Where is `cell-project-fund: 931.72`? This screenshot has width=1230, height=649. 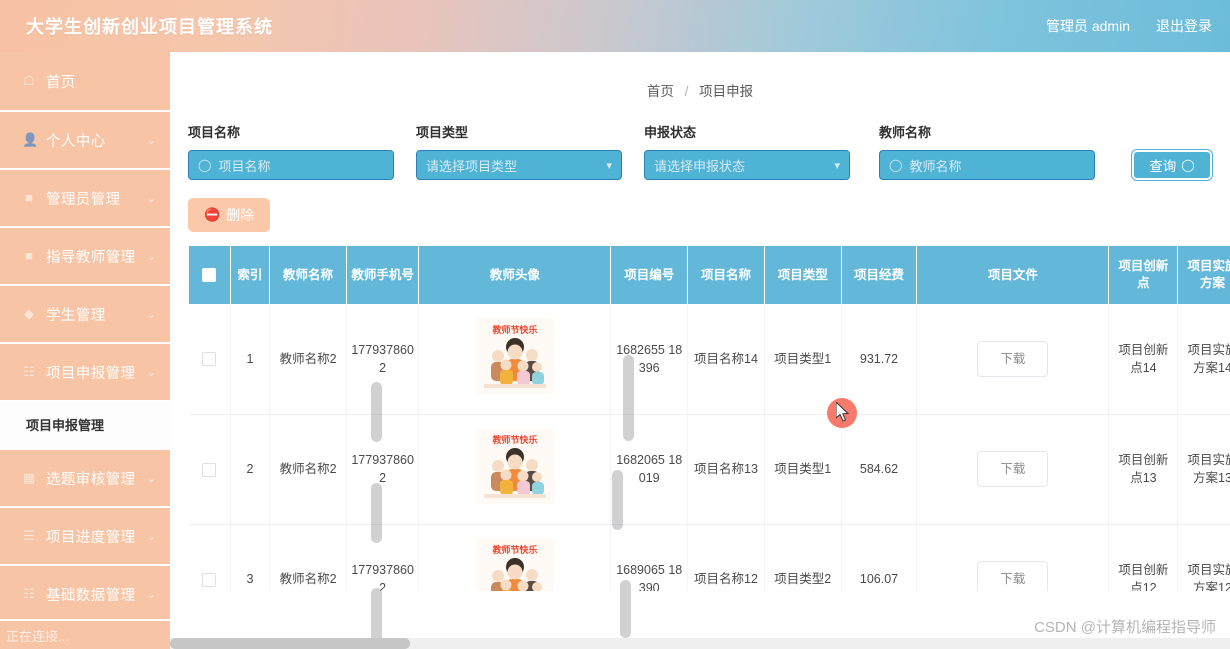
cell-project-fund: 931.72 is located at coordinates (879, 359).